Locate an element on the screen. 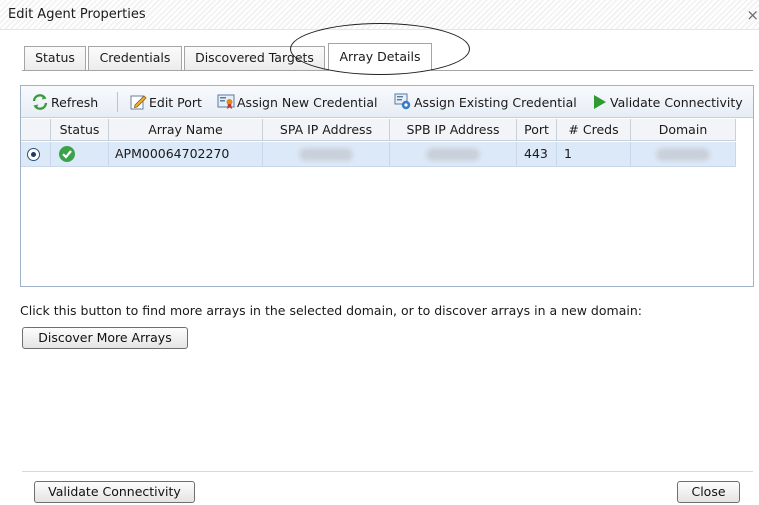 This screenshot has height=505, width=759. status-ok-icon is located at coordinates (67, 154).